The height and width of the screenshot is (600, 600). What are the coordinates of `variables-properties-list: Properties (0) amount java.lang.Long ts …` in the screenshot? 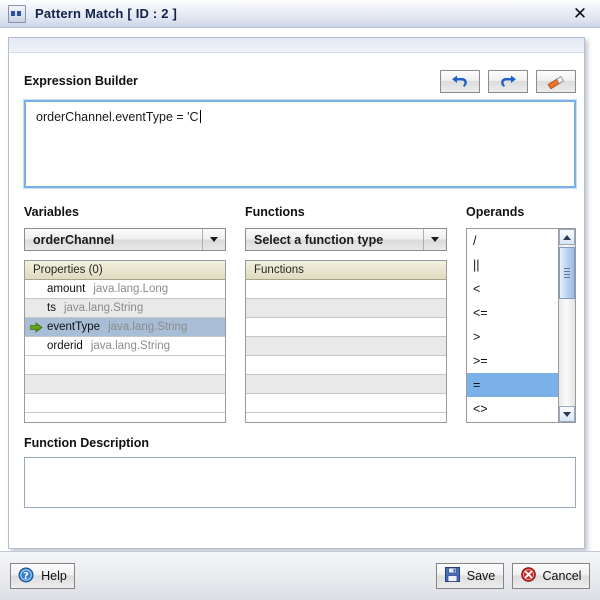 It's located at (125, 341).